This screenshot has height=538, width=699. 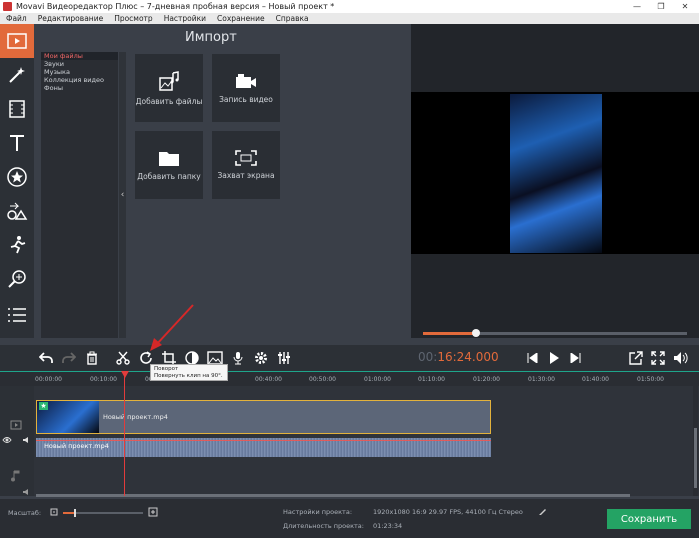 I want to click on zoom-out-icon, so click(x=54, y=512).